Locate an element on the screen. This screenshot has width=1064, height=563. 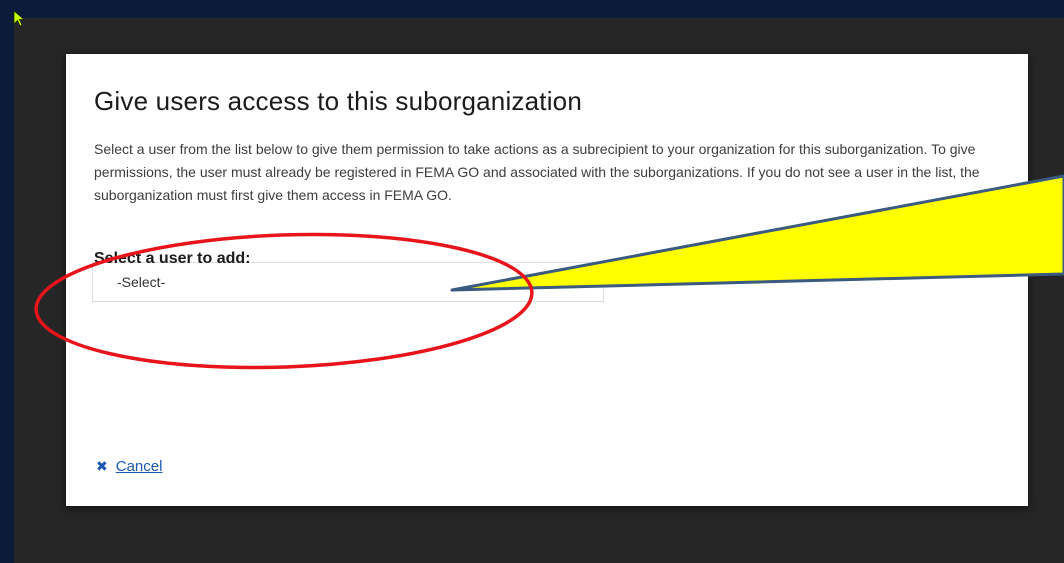
chevron-down-icon: ▾ is located at coordinates (592, 280).